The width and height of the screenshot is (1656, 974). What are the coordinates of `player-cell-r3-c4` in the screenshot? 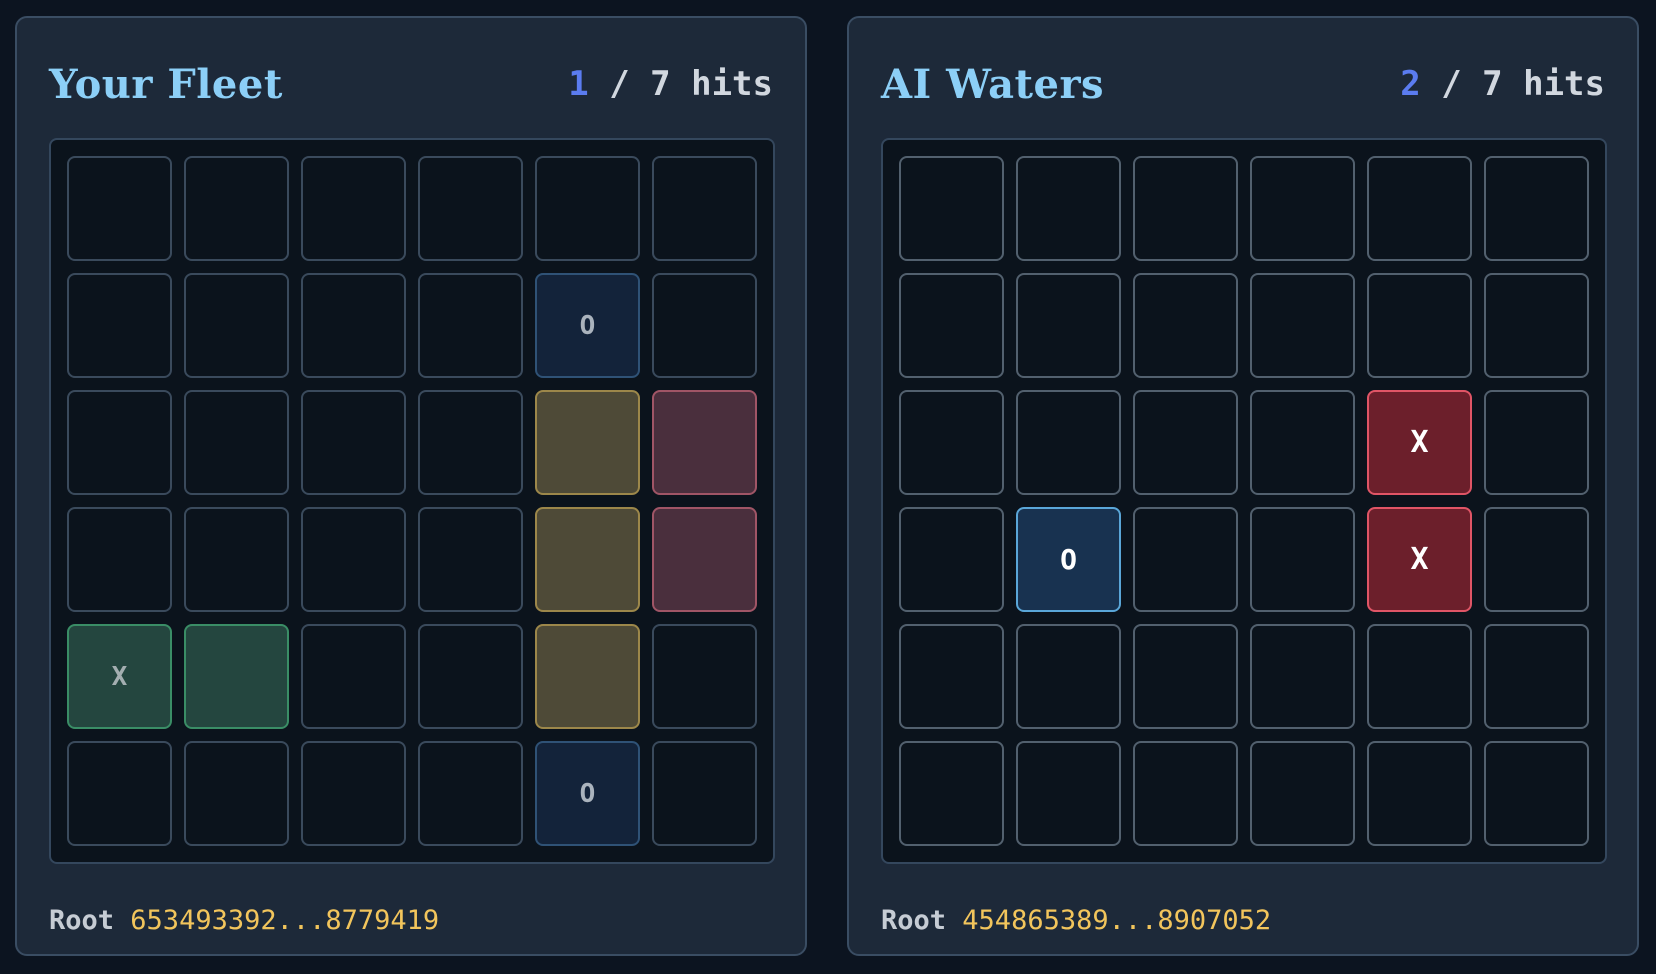 It's located at (470, 442).